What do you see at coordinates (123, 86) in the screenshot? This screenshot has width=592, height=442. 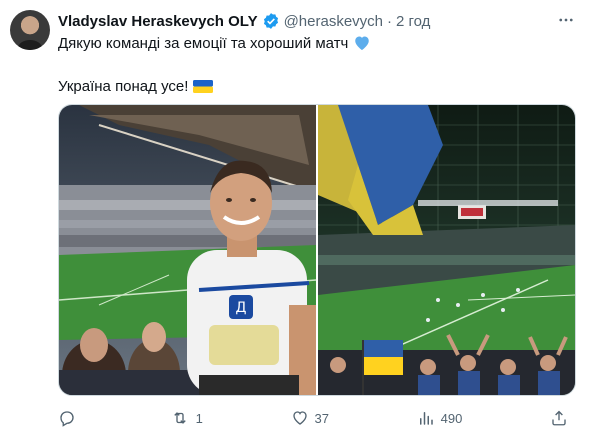 I see `tweet-line-2-text: Україна понад усе!` at bounding box center [123, 86].